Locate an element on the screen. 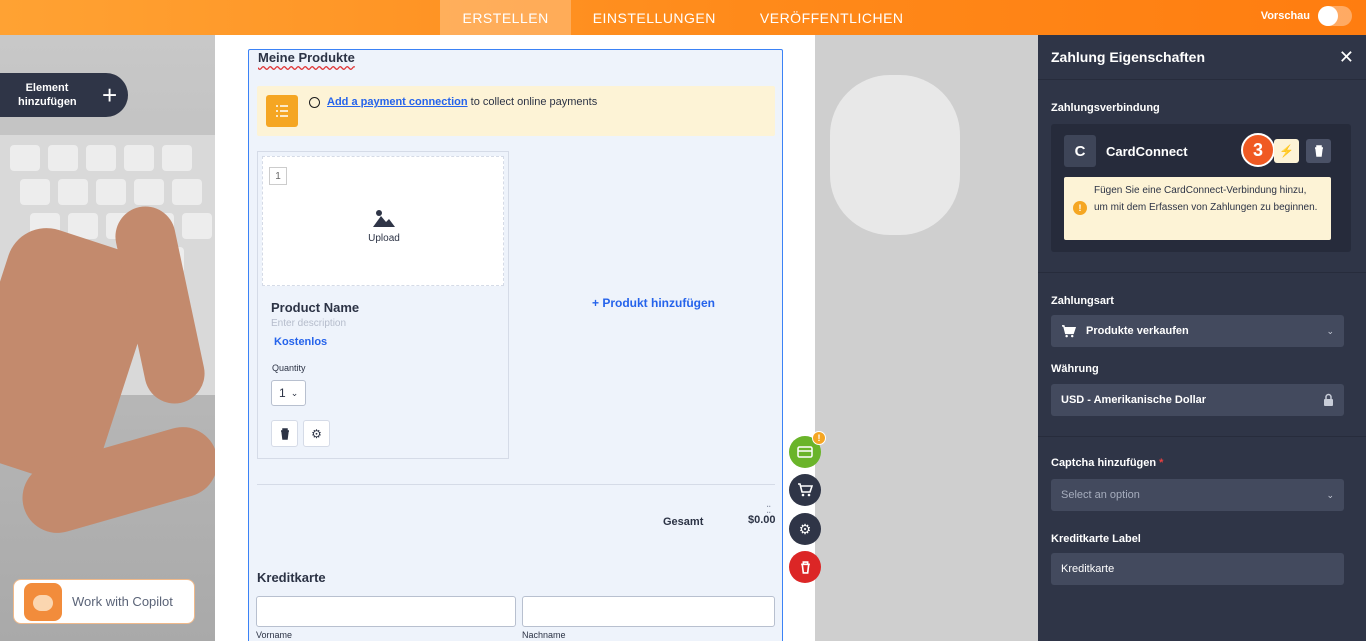  warning-badge: ! is located at coordinates (819, 438).